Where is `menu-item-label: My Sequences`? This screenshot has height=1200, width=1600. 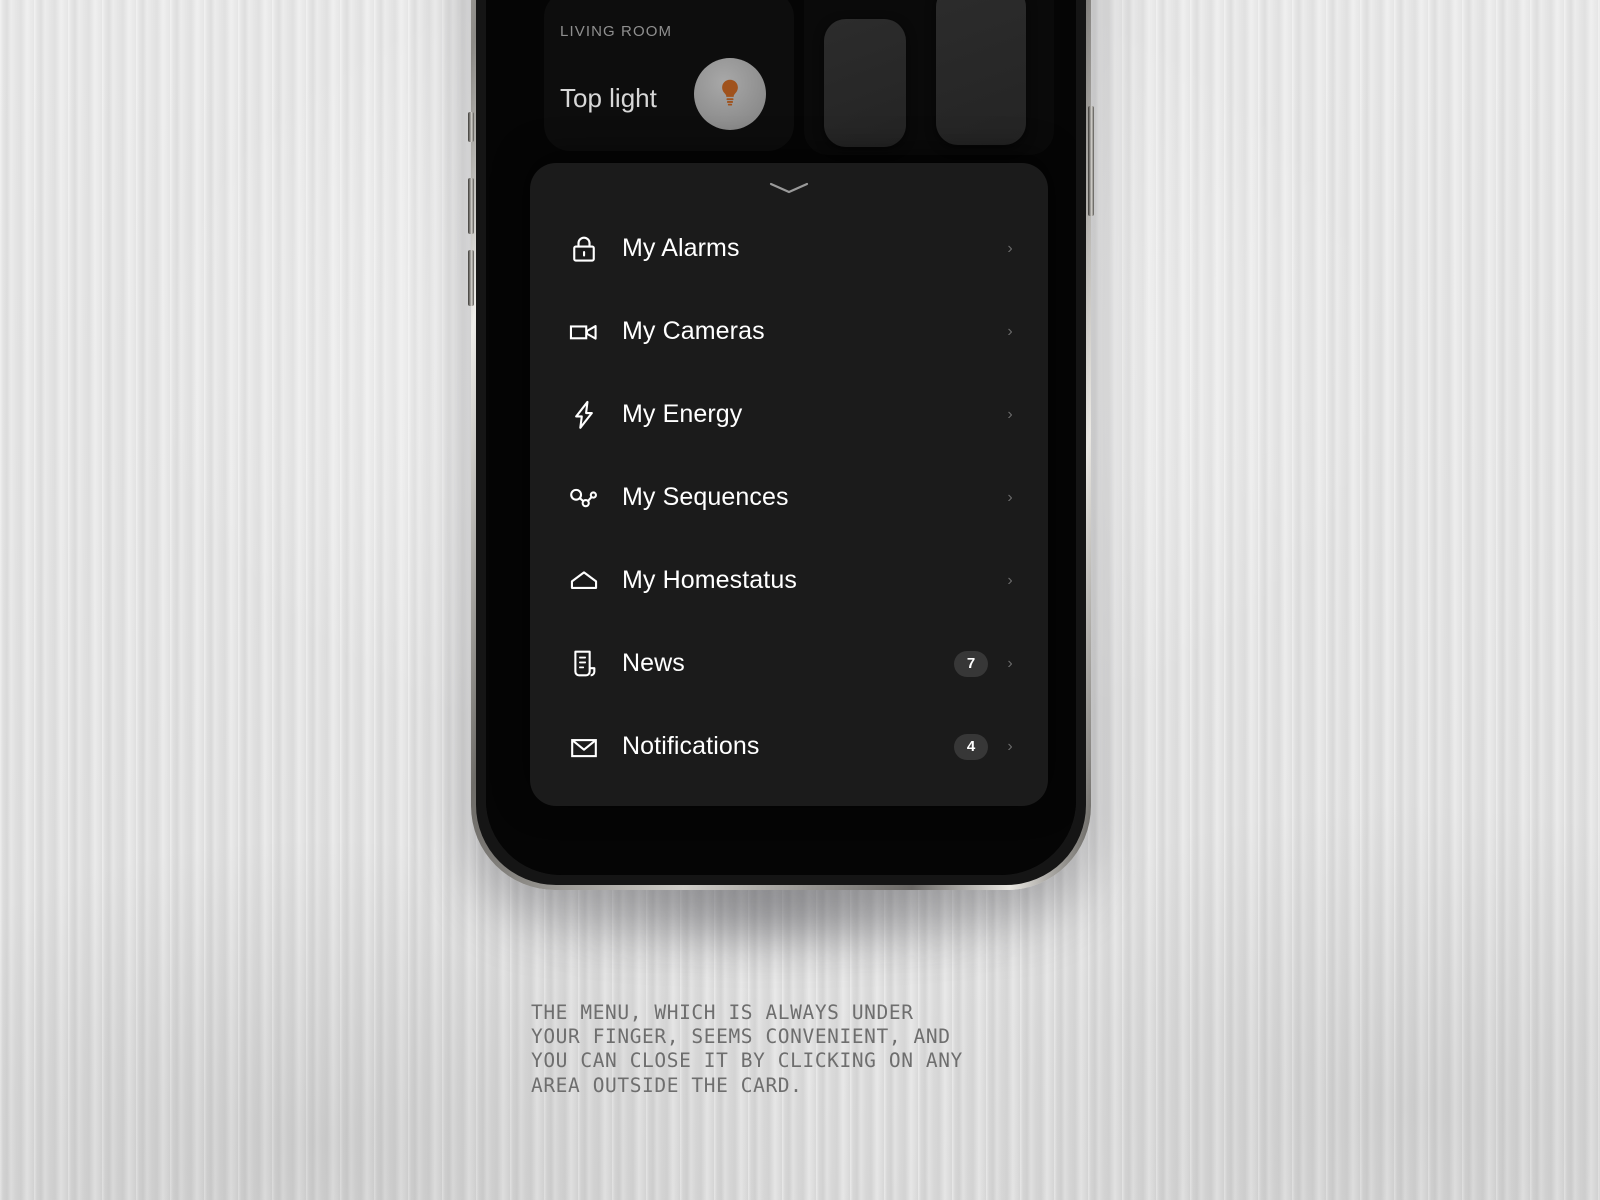 menu-item-label: My Sequences is located at coordinates (705, 497).